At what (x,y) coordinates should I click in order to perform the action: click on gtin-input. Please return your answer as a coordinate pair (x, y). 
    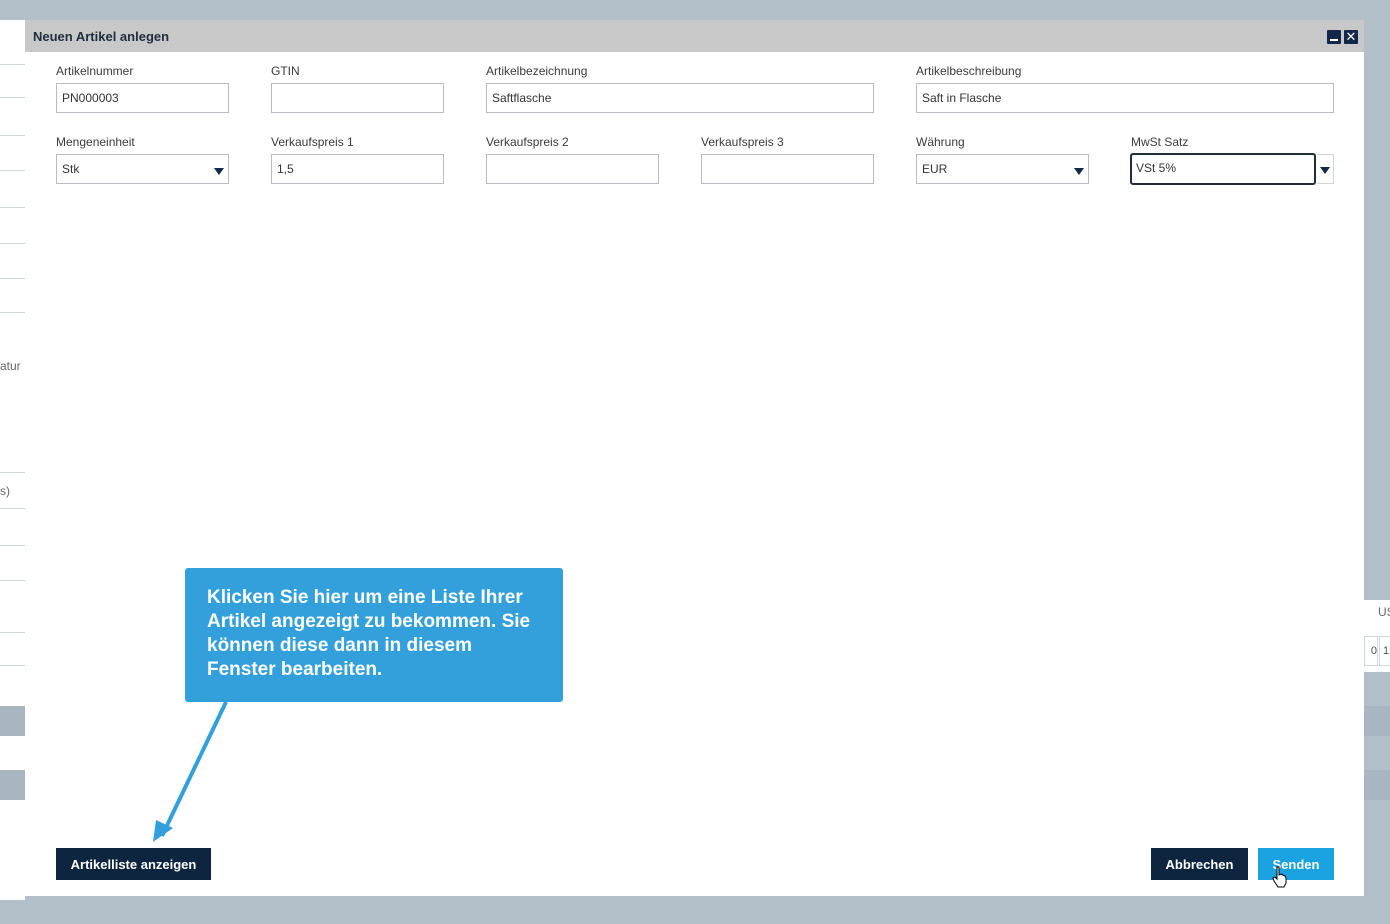
    Looking at the image, I should click on (357, 98).